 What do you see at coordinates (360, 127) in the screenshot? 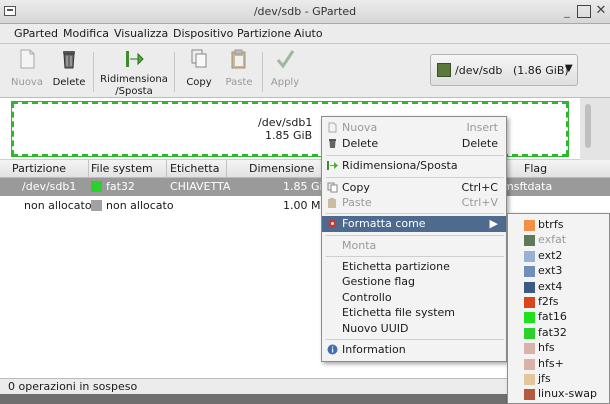
I see `ctx-new-label: Nuova` at bounding box center [360, 127].